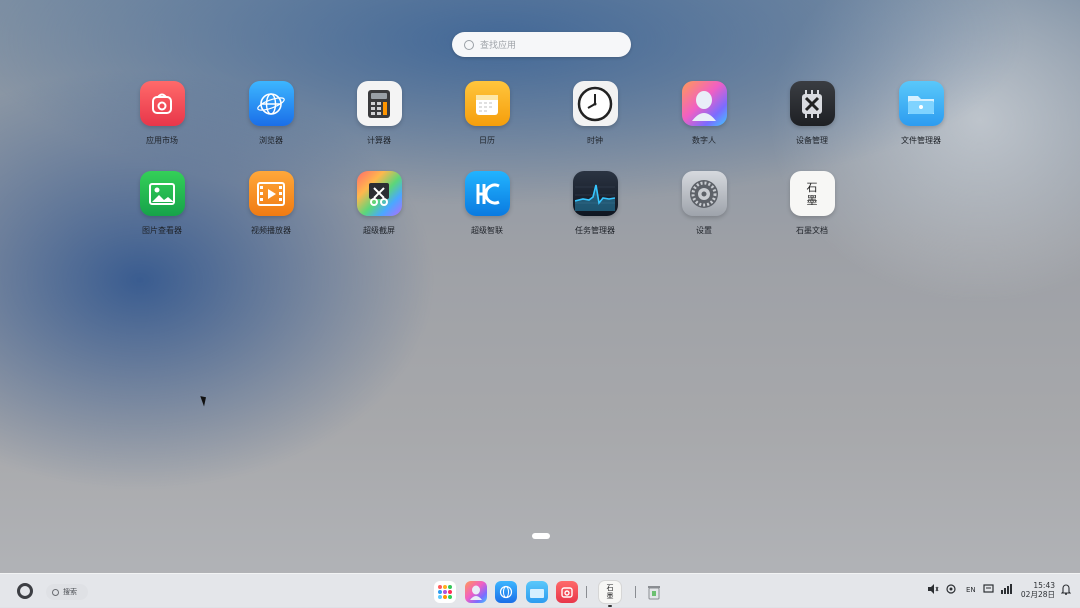 The width and height of the screenshot is (1080, 608). I want to click on screenshot-icon, so click(379, 193).